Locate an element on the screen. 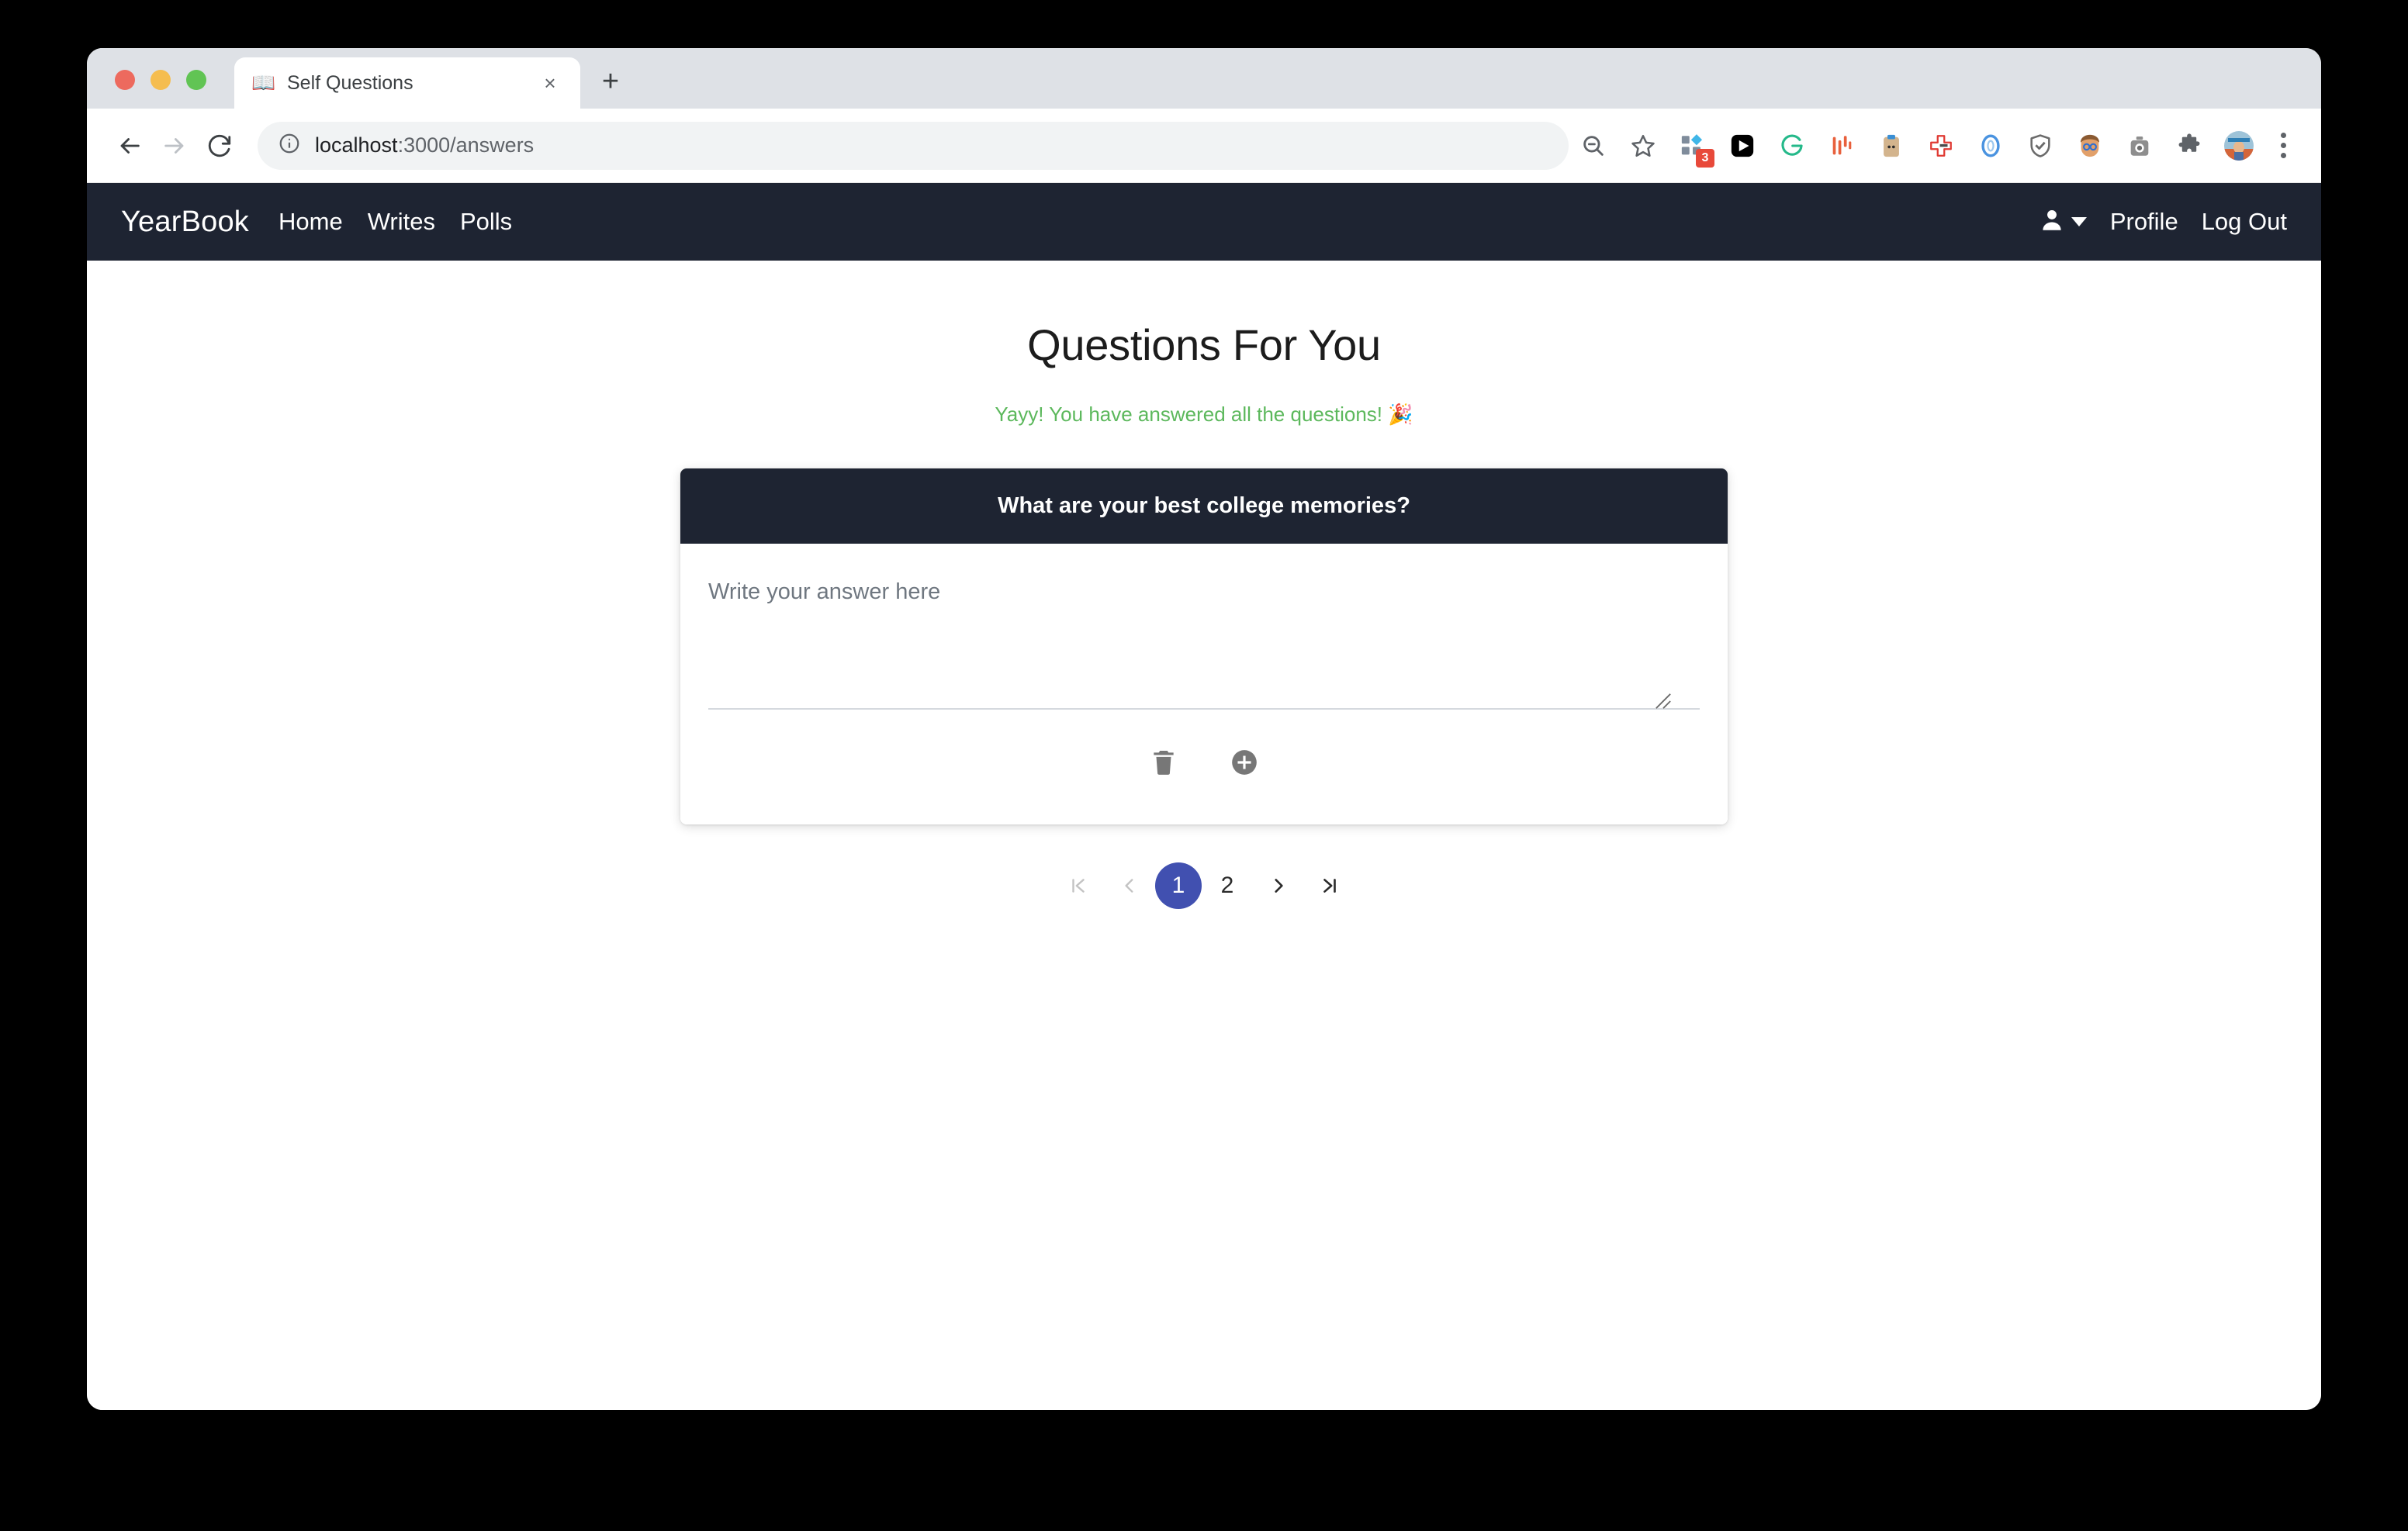 The height and width of the screenshot is (1531, 2408). reload-icon is located at coordinates (220, 145).